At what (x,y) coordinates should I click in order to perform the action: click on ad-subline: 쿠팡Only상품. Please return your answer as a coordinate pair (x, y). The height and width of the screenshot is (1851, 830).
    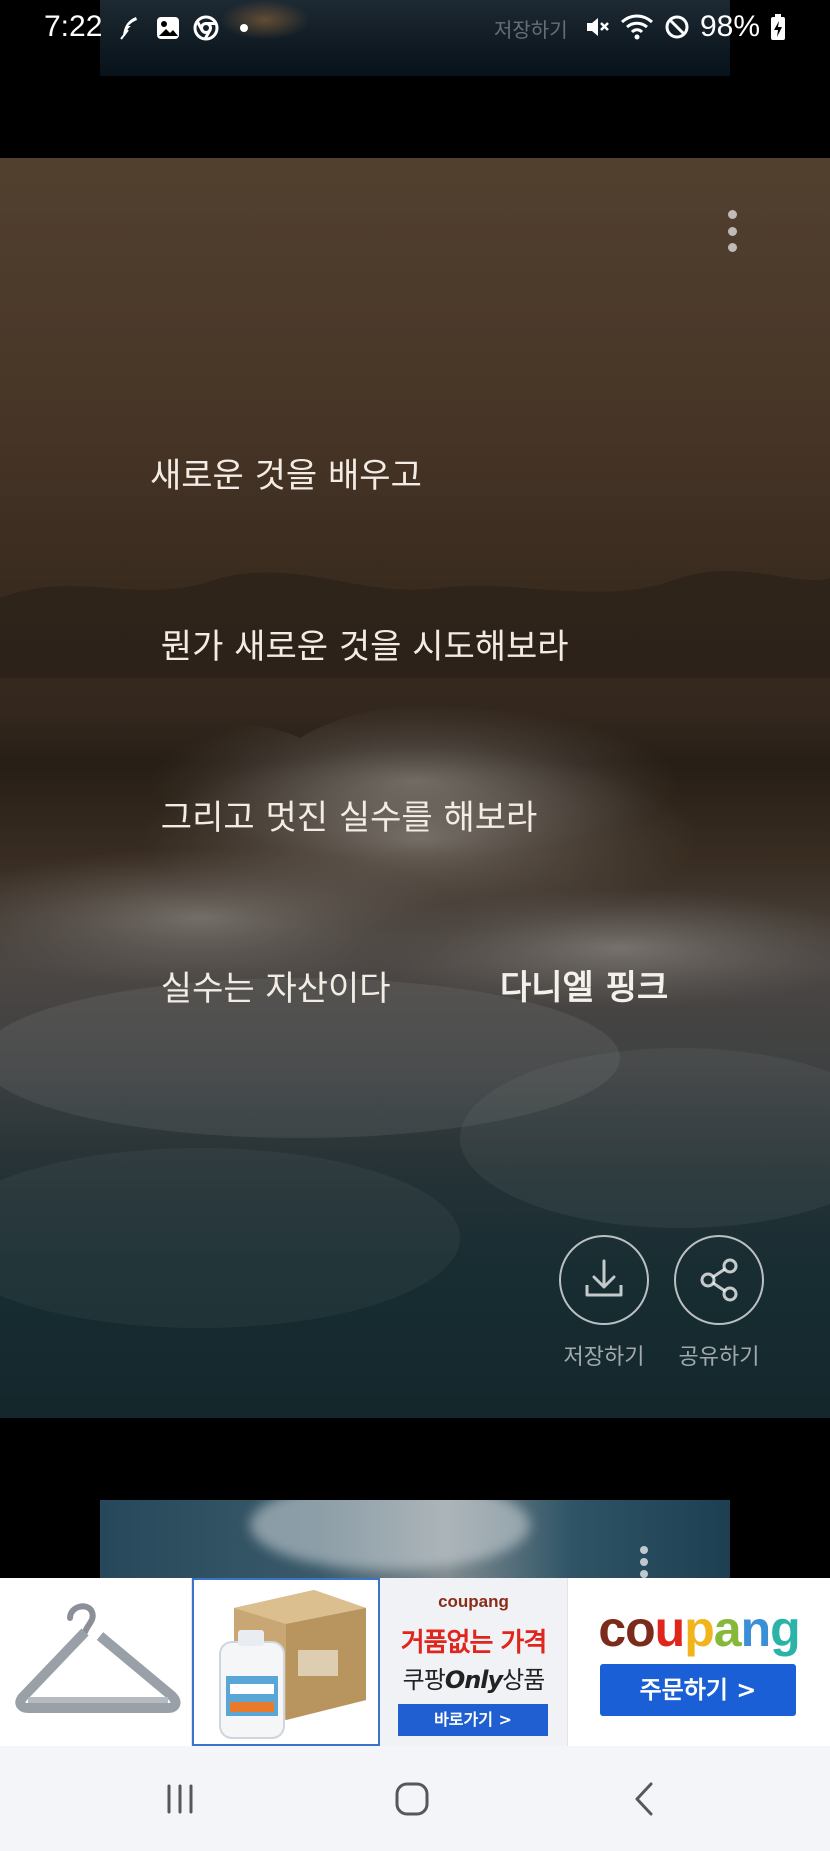
    Looking at the image, I should click on (473, 1677).